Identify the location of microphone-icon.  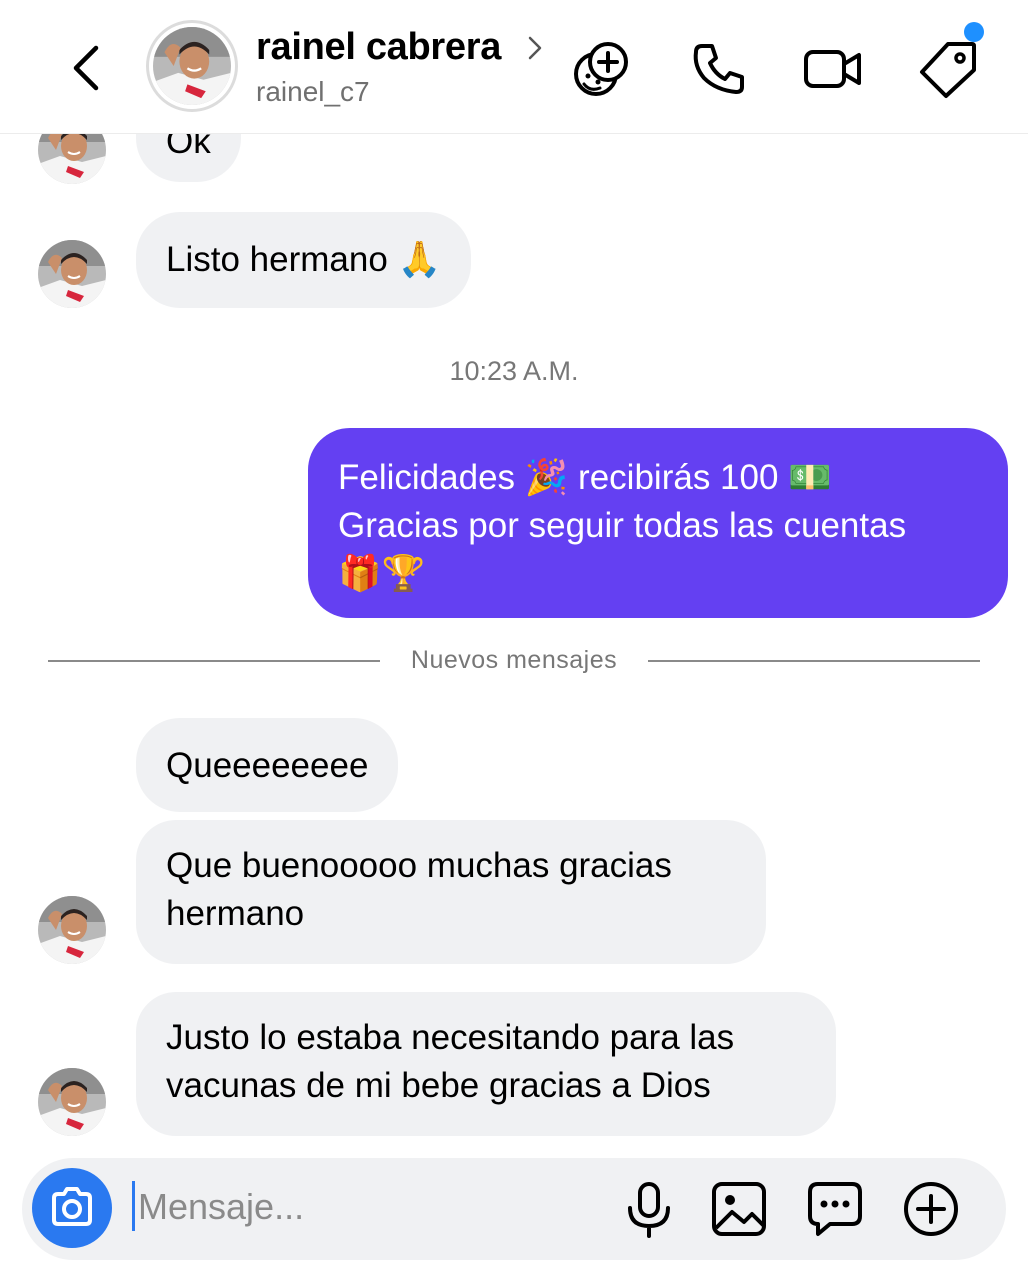
(649, 1209).